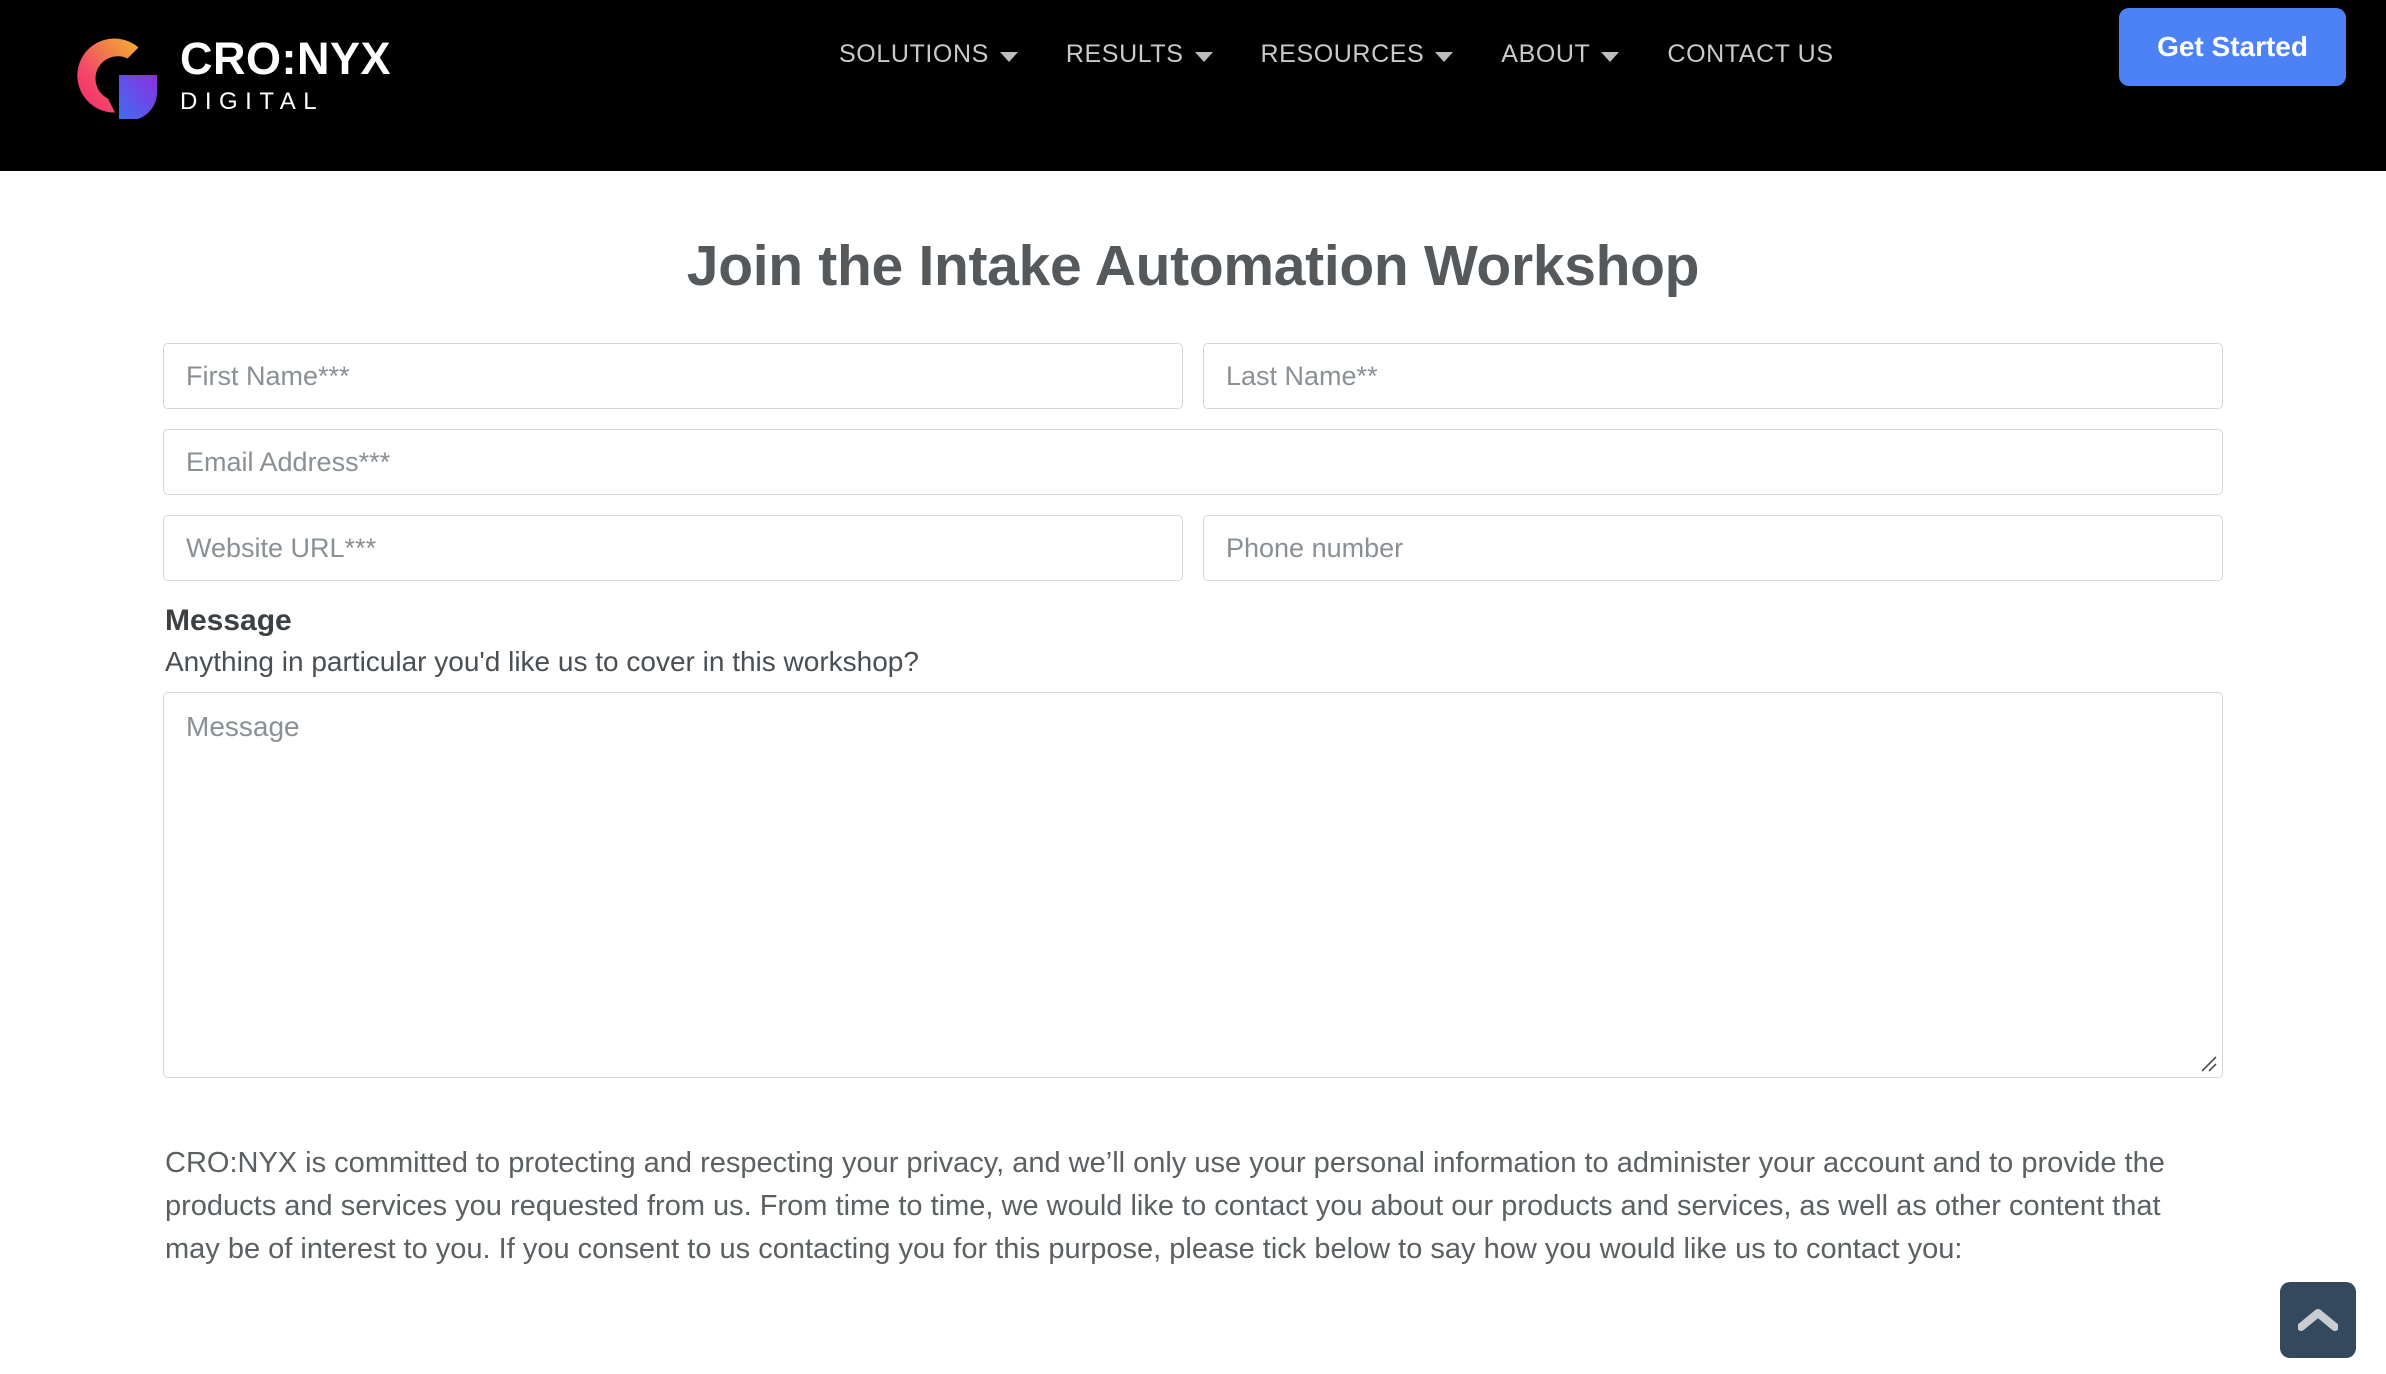 The width and height of the screenshot is (2386, 1374). I want to click on last-name-col, so click(1713, 376).